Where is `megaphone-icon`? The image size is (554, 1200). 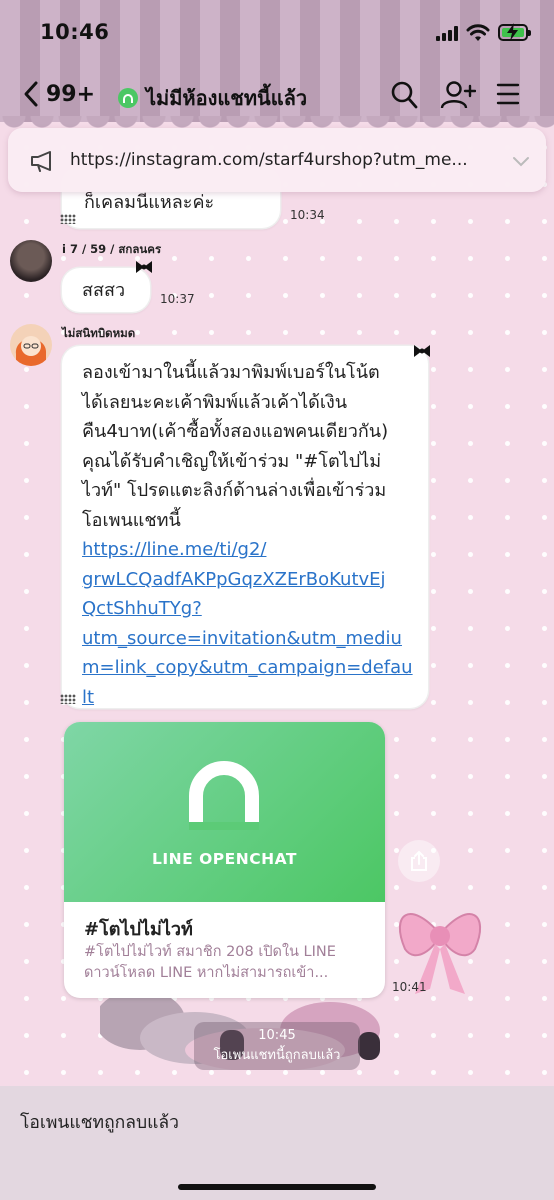
megaphone-icon is located at coordinates (41, 161).